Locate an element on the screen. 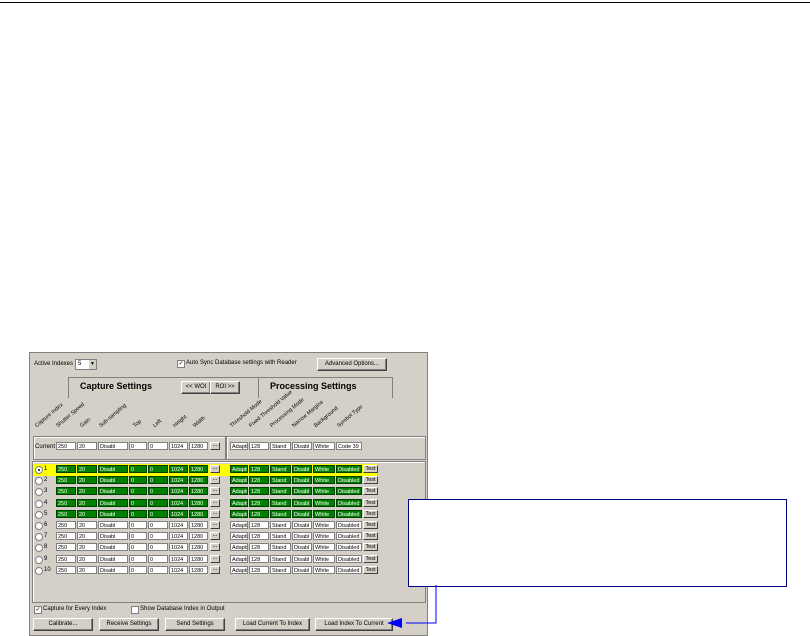 The image size is (810, 636). arrow-line is located at coordinates (421, 604).